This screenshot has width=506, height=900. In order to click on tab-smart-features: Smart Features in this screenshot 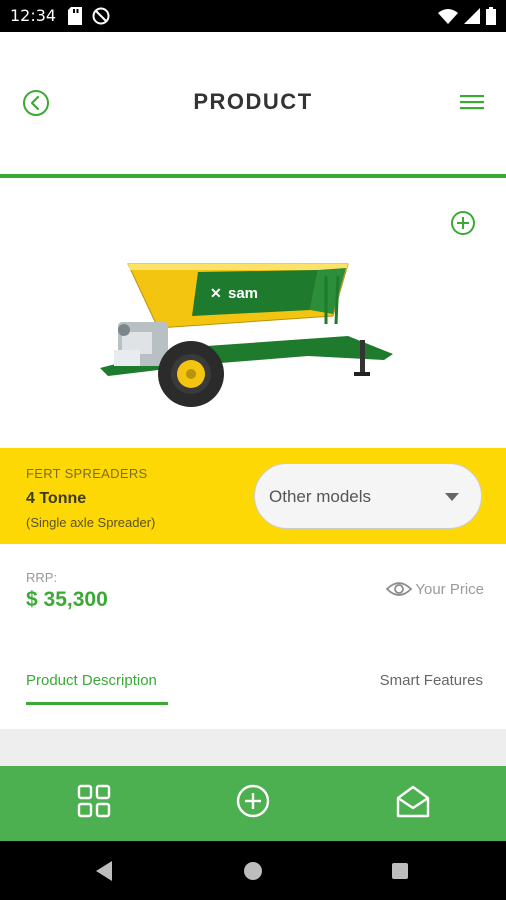, I will do `click(431, 680)`.